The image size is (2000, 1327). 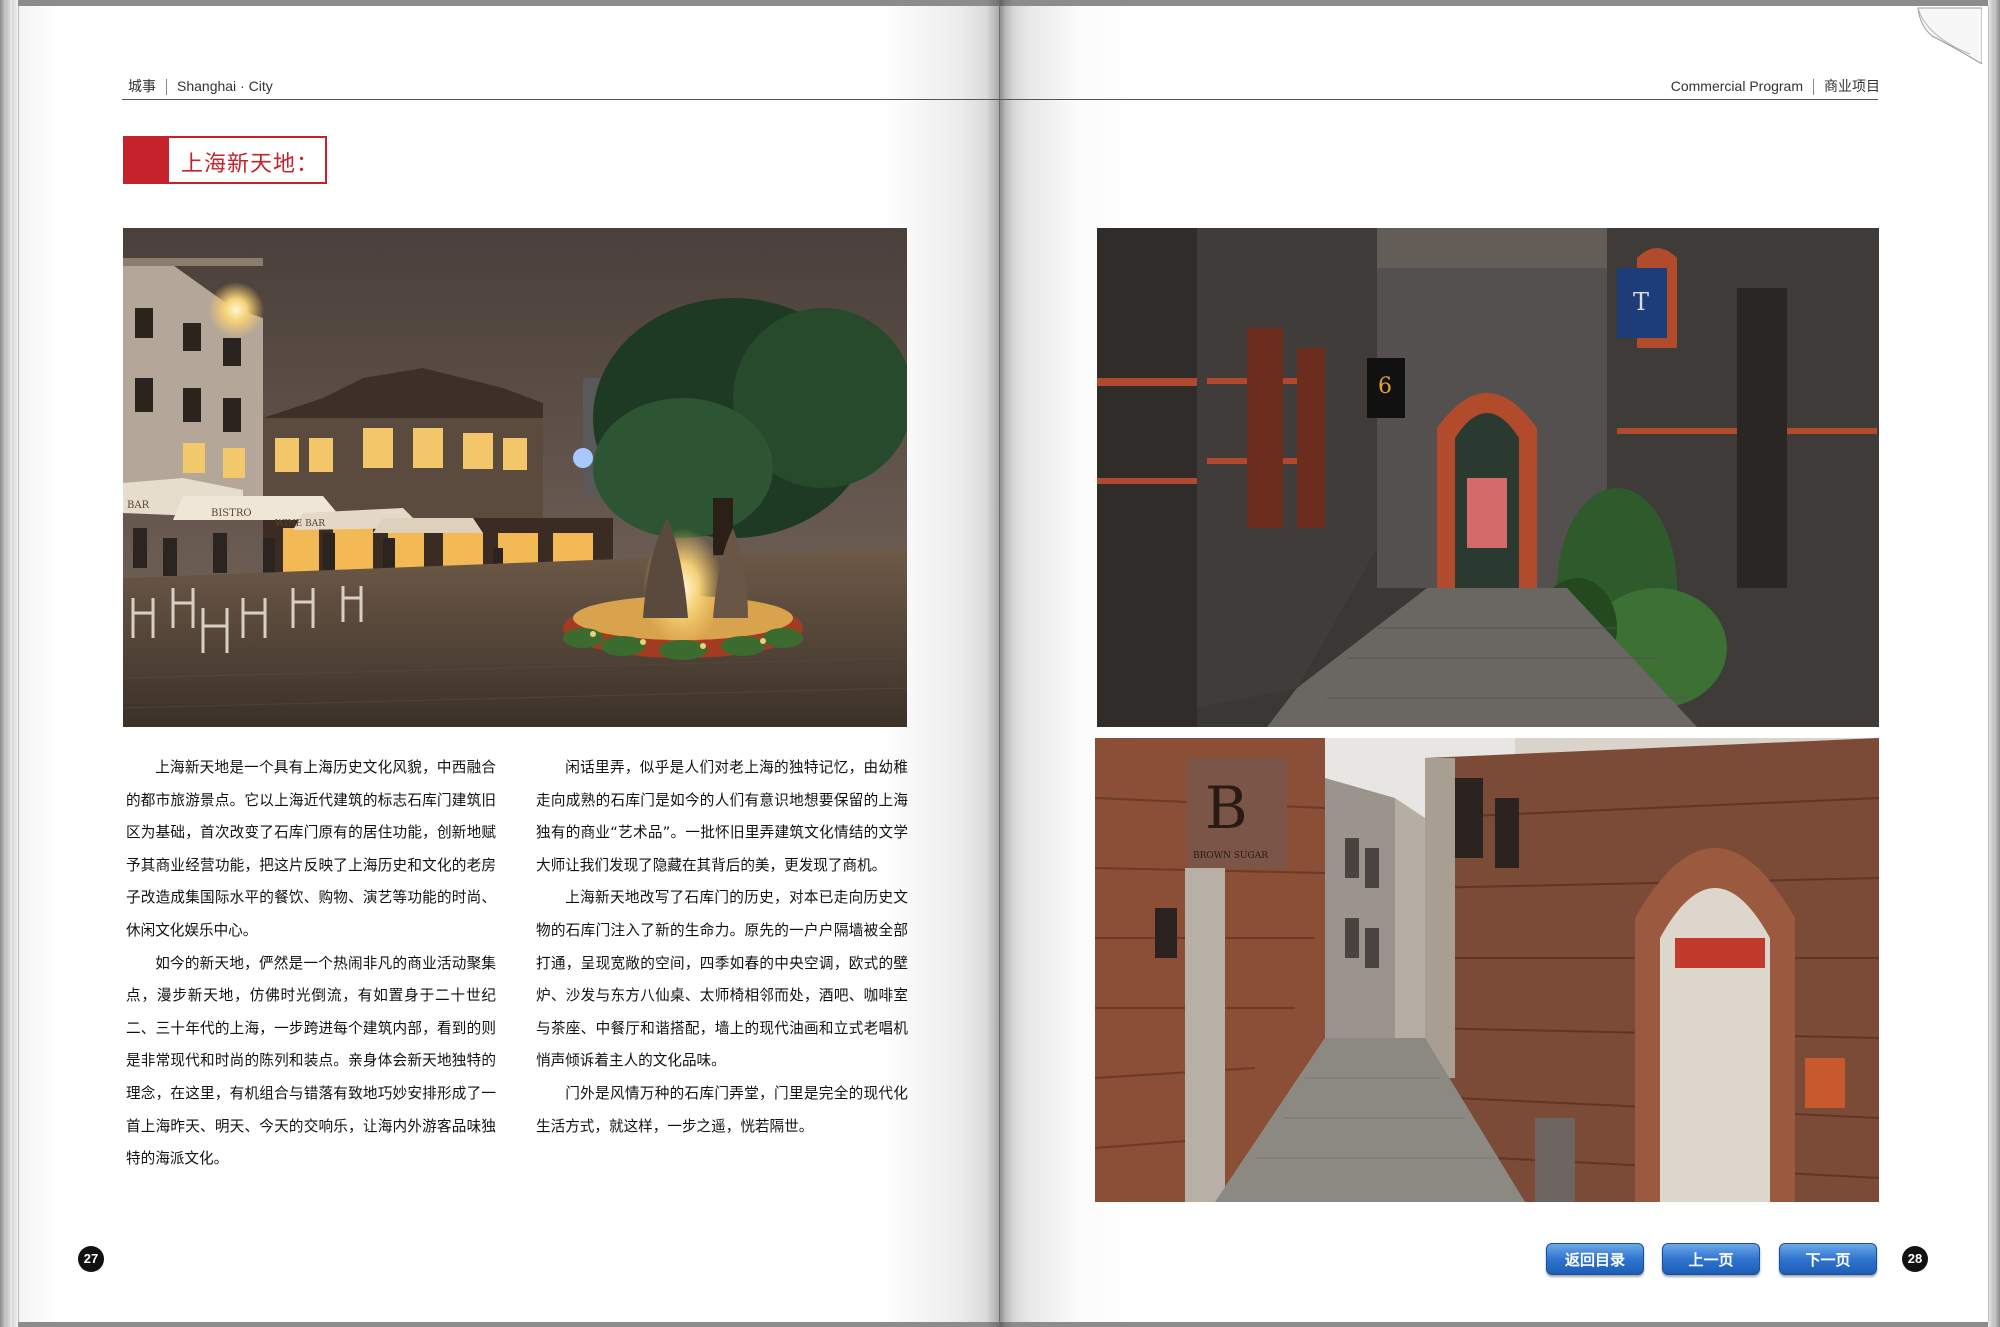 What do you see at coordinates (300, 524) in the screenshot?
I see `awning-sign-wine-bar: WINE BAR` at bounding box center [300, 524].